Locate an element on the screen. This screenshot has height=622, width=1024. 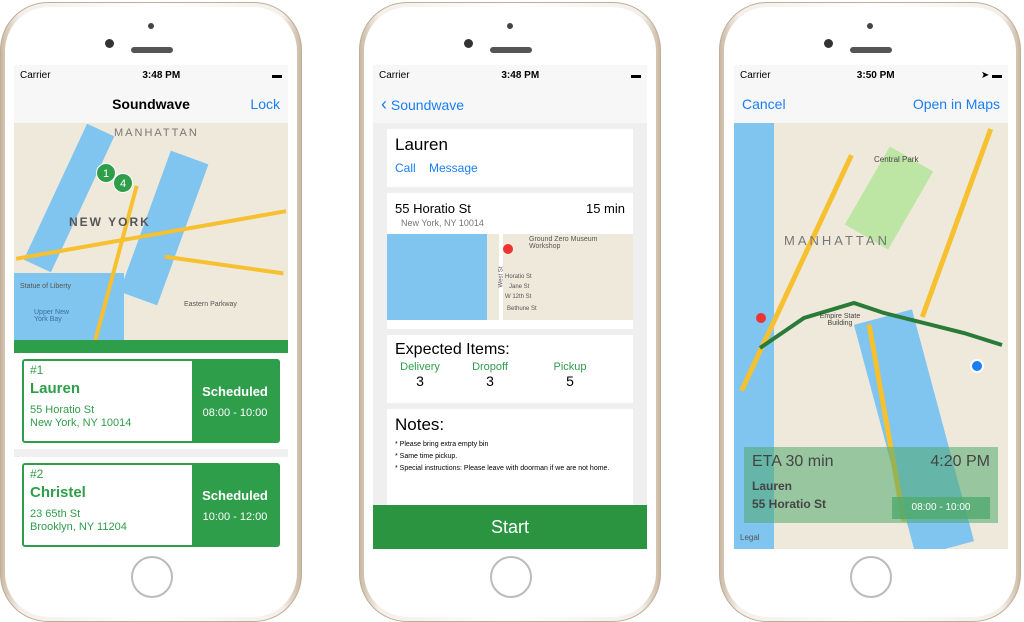
page-title: Soundwave is located at coordinates (151, 104).